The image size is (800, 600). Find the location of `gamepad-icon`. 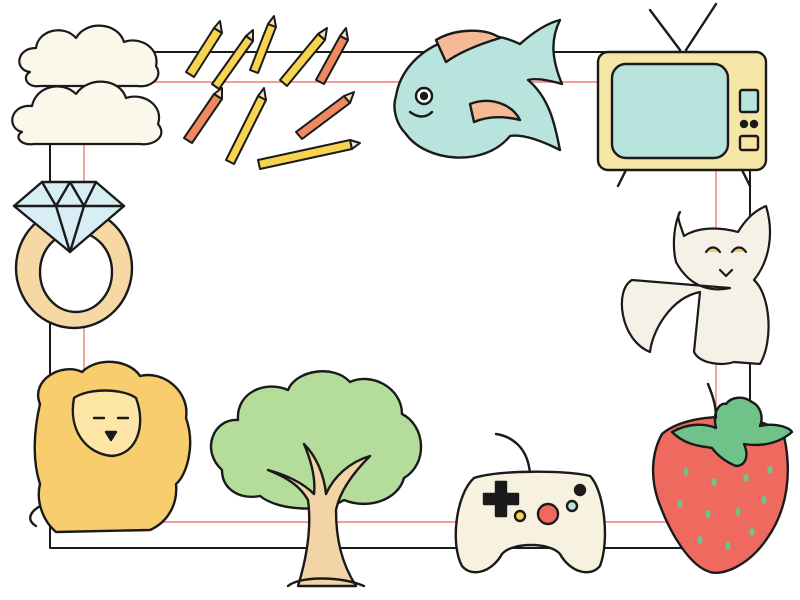

gamepad-icon is located at coordinates (530, 503).